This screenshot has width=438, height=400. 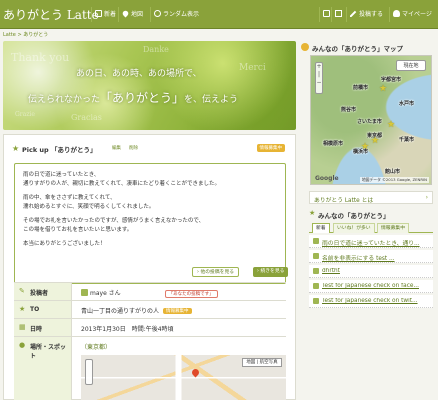 I want to click on mail-button, so click(x=337, y=14).